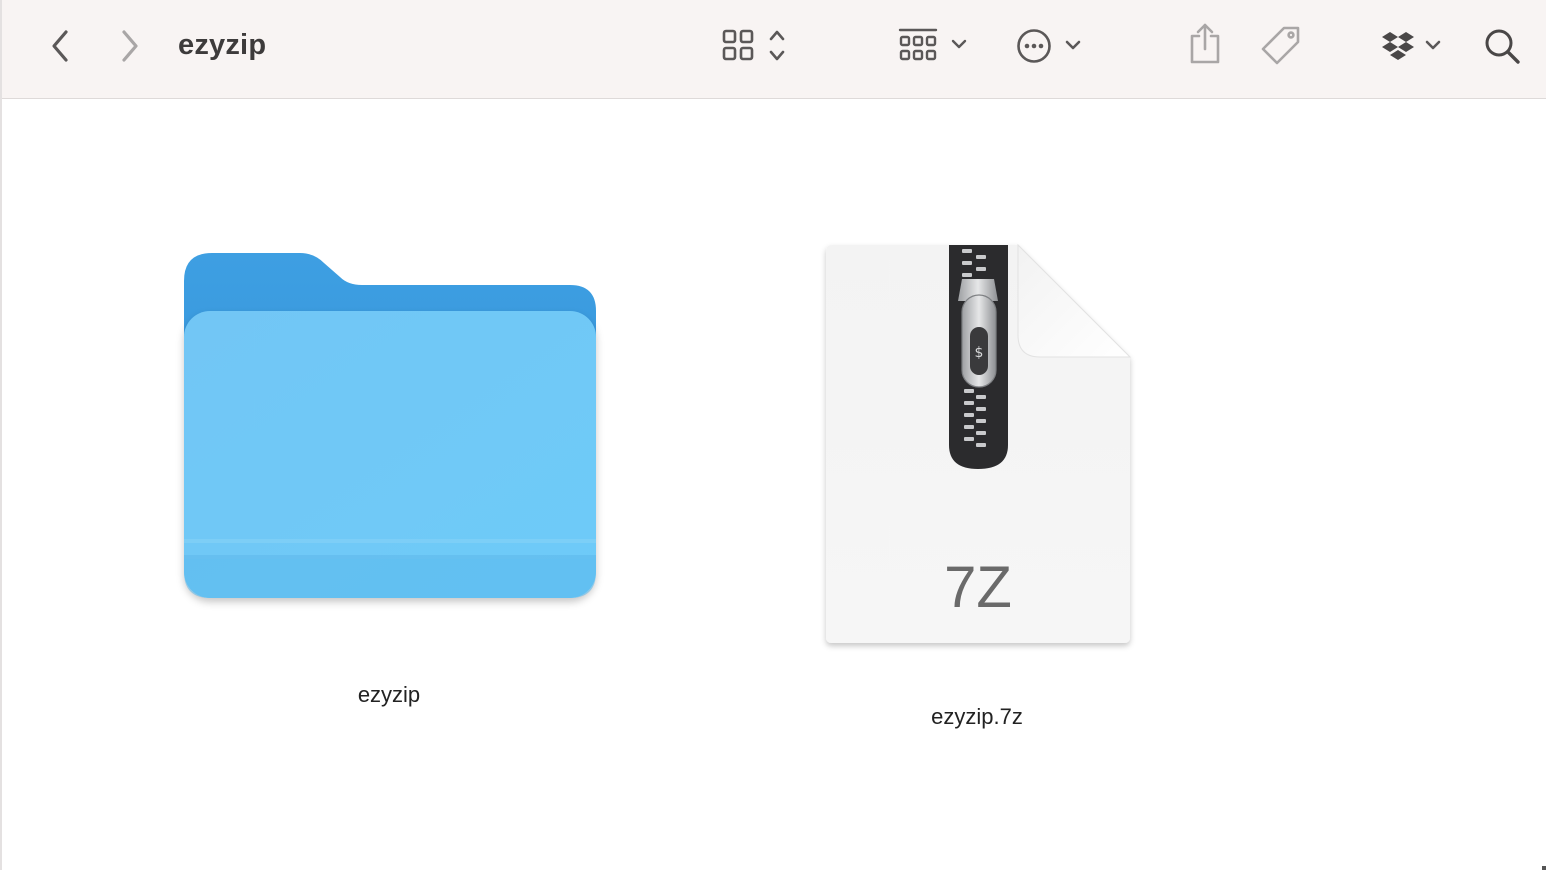  I want to click on back-button, so click(60, 46).